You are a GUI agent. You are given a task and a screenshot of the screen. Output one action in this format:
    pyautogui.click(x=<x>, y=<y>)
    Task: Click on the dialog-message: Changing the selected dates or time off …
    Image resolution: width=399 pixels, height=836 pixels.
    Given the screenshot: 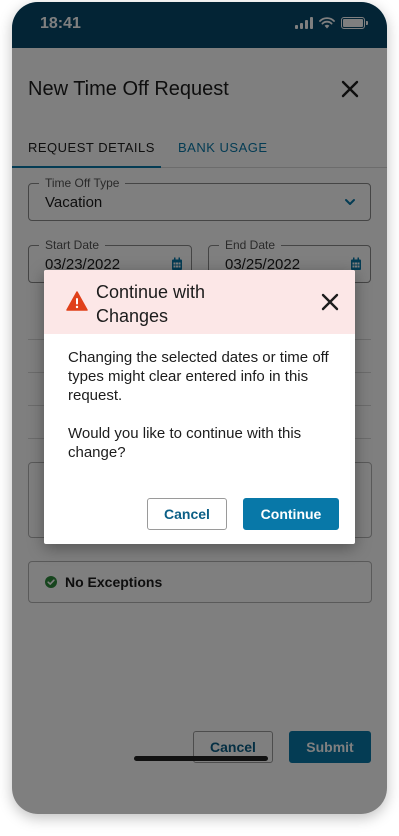 What is the action you would take?
    pyautogui.click(x=198, y=376)
    